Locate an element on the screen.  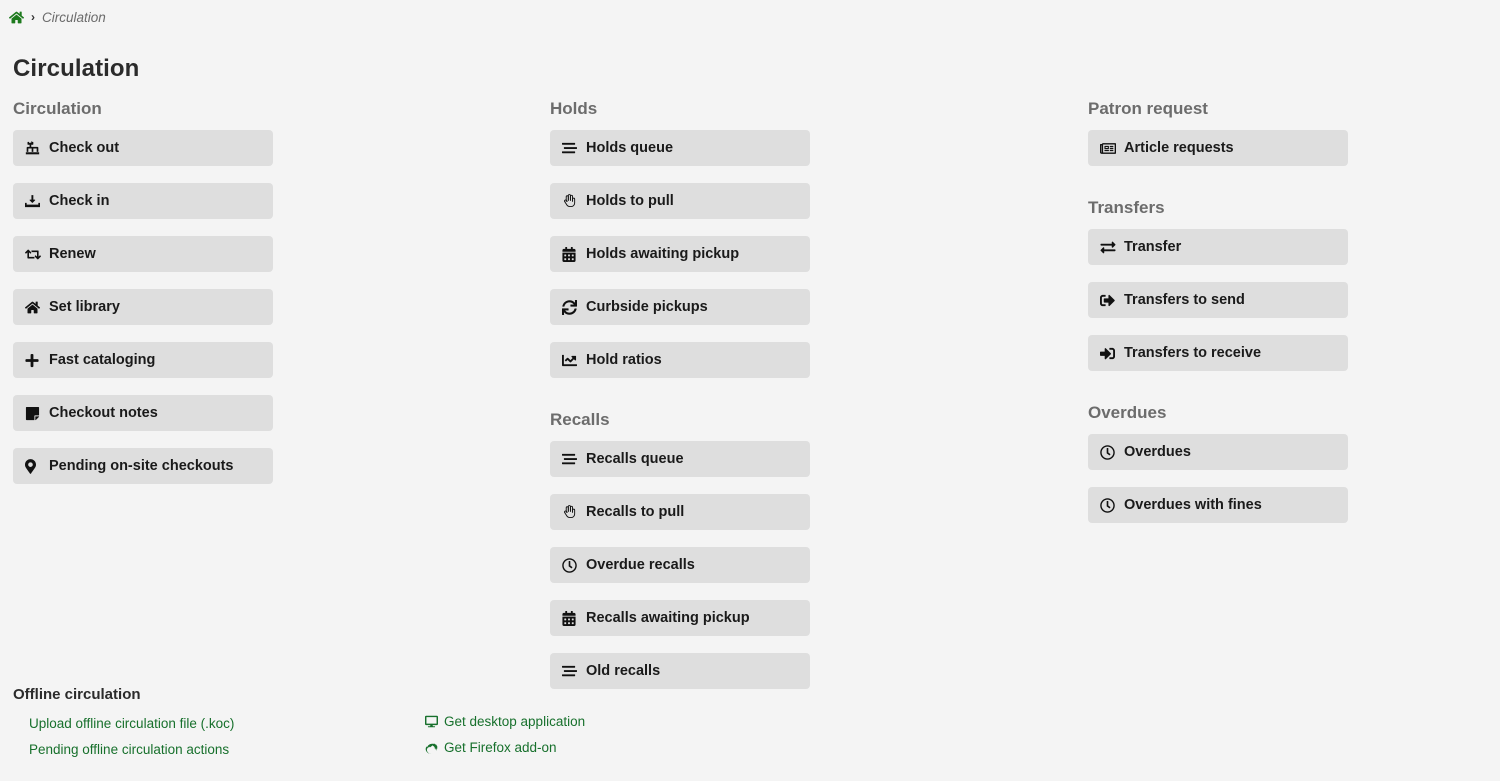
list-item: Recalls awaiting pickup is located at coordinates (680, 618).